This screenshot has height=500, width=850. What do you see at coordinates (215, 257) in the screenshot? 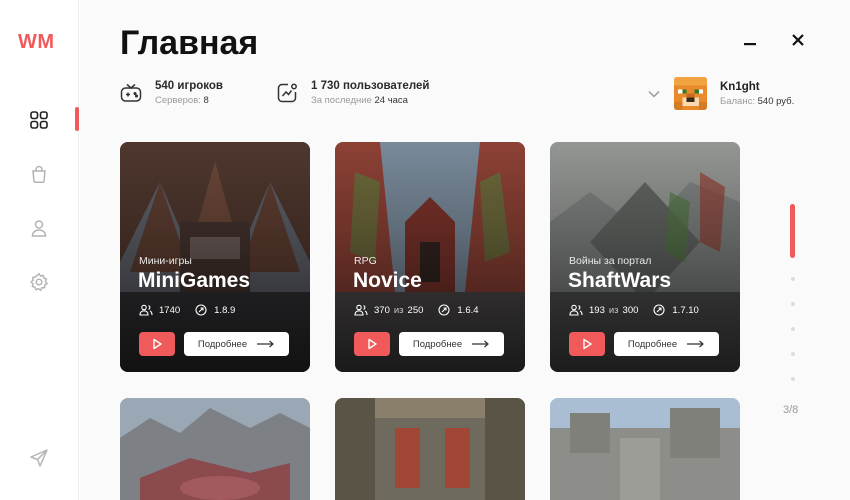
I see `server-card-minigames: Мини-игры MiniGames 1740 1.8.9 Подробнее` at bounding box center [215, 257].